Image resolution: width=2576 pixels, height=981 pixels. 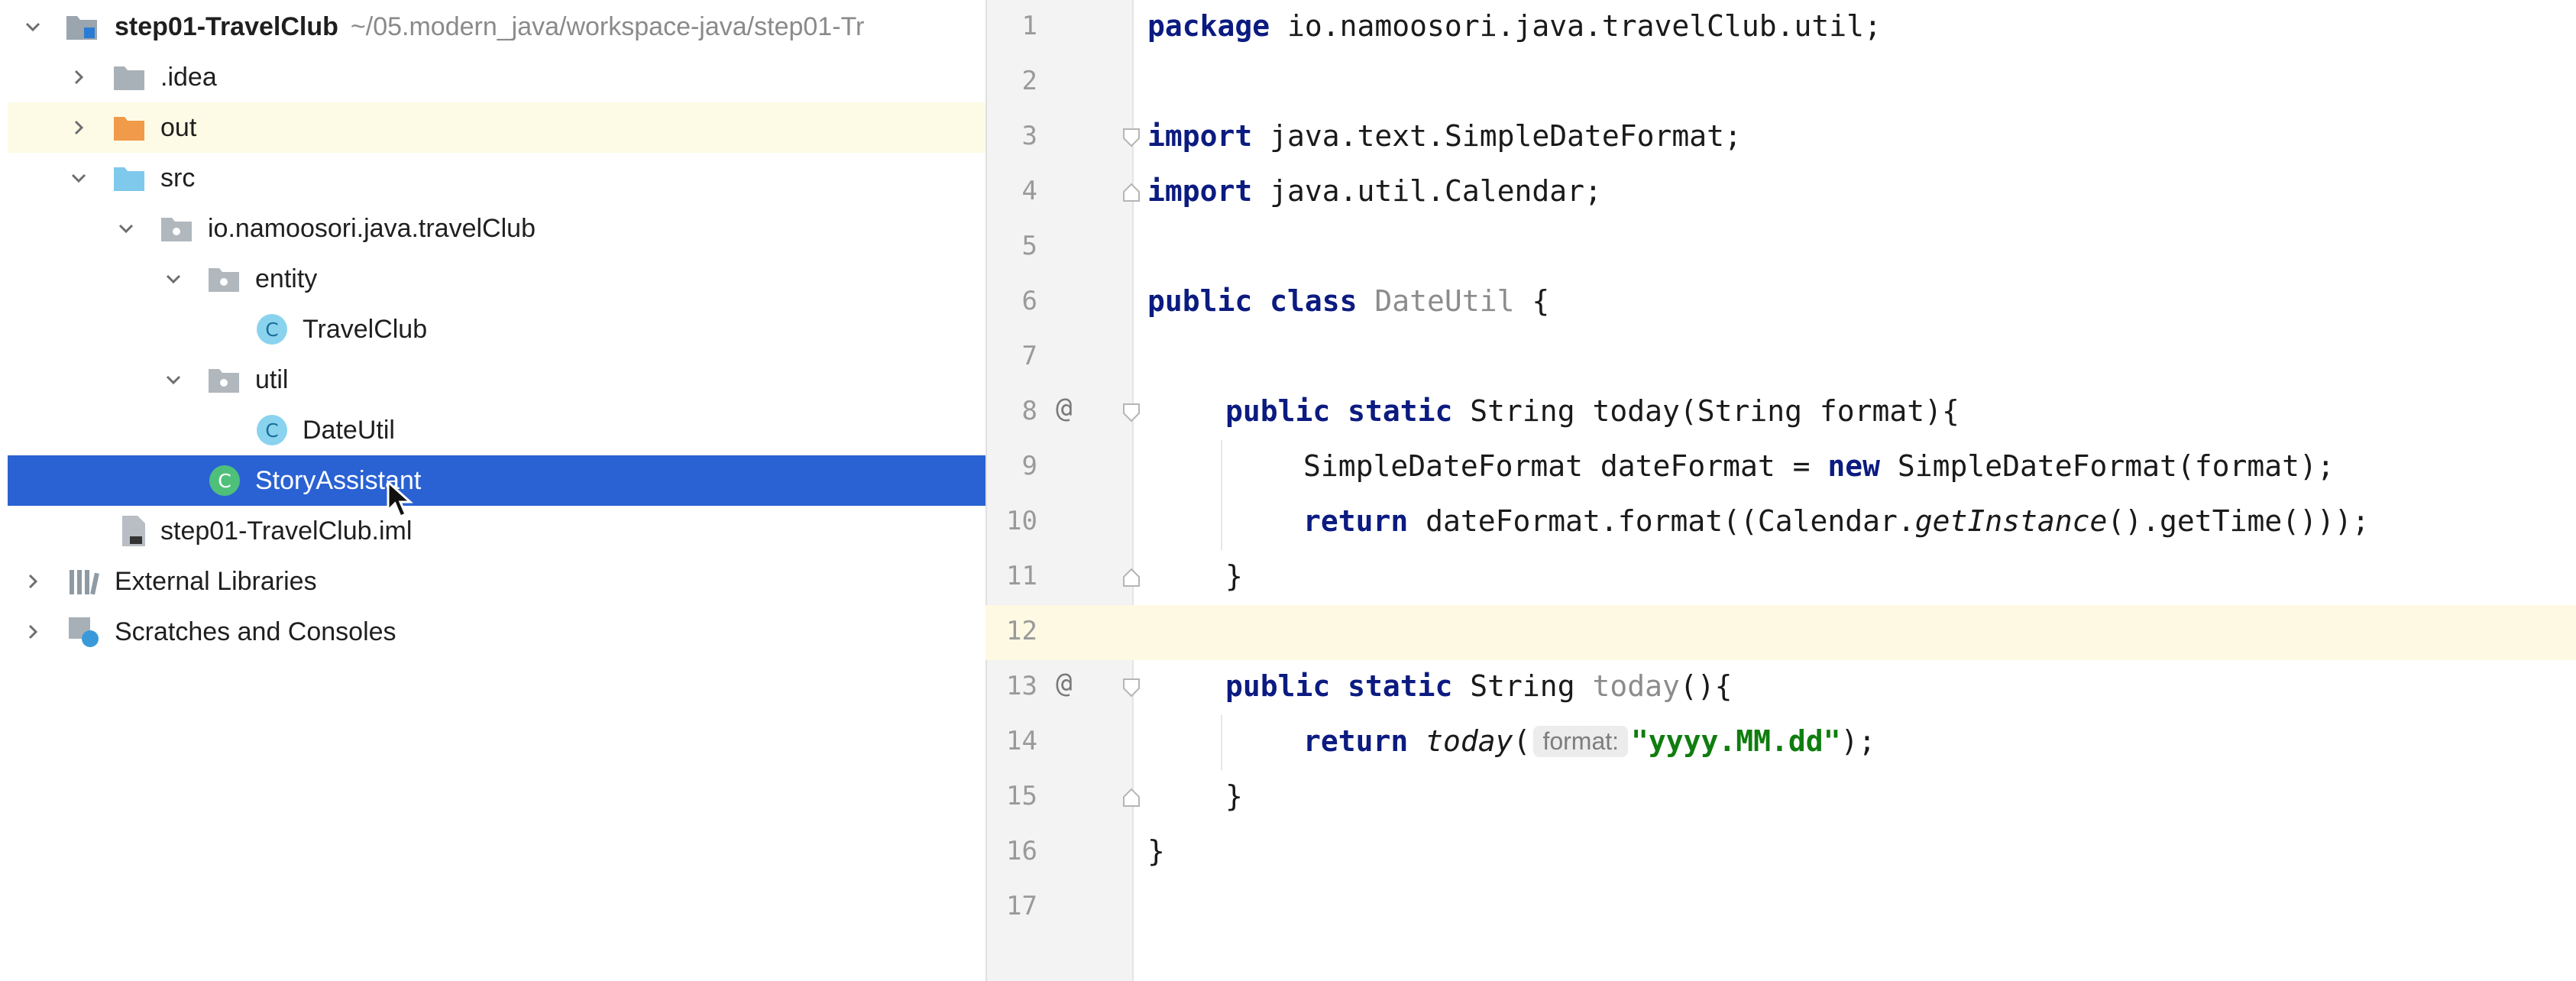 I want to click on code-line-14: 14 return today(format: "yyyy.MM.dd");, so click(x=1780, y=742).